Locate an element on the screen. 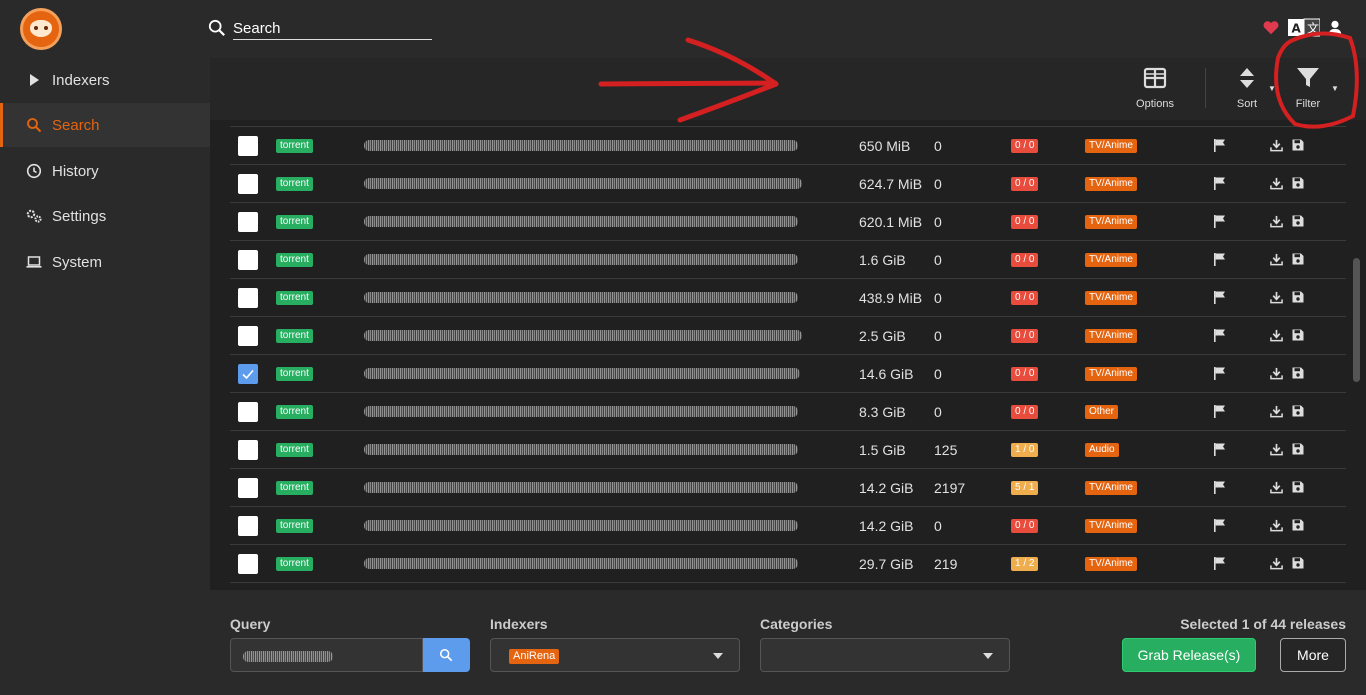 The image size is (1366, 695). table-row: torrent 620.1 MiB 0 0 / 0 TV/Anime is located at coordinates (788, 222).